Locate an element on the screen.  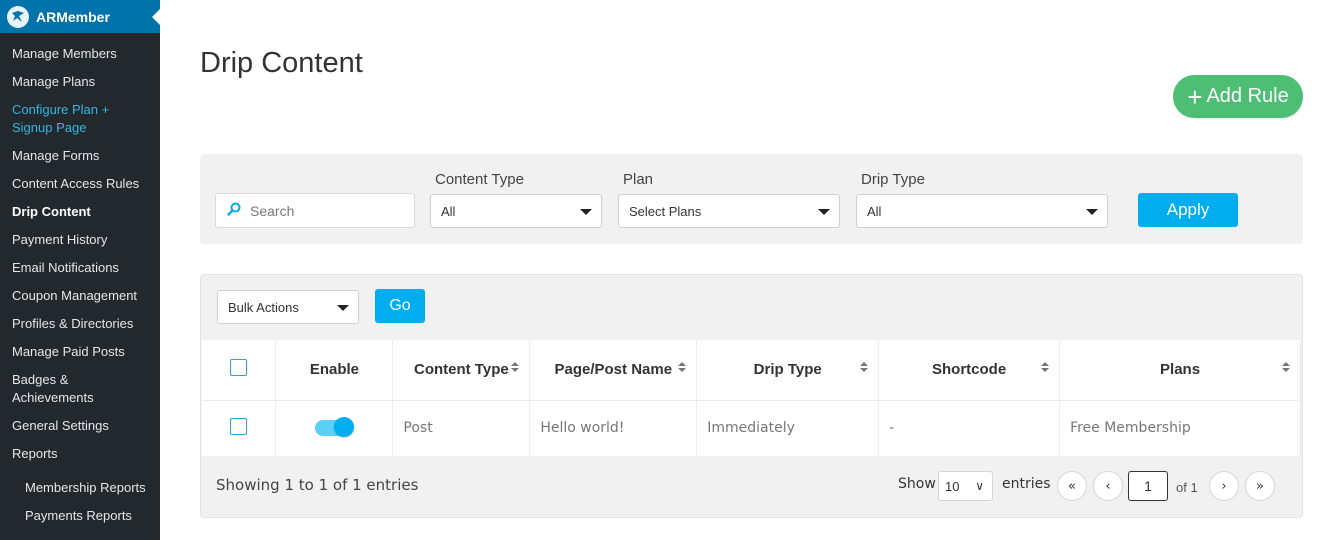
column-header-plans: Plans is located at coordinates (1180, 370).